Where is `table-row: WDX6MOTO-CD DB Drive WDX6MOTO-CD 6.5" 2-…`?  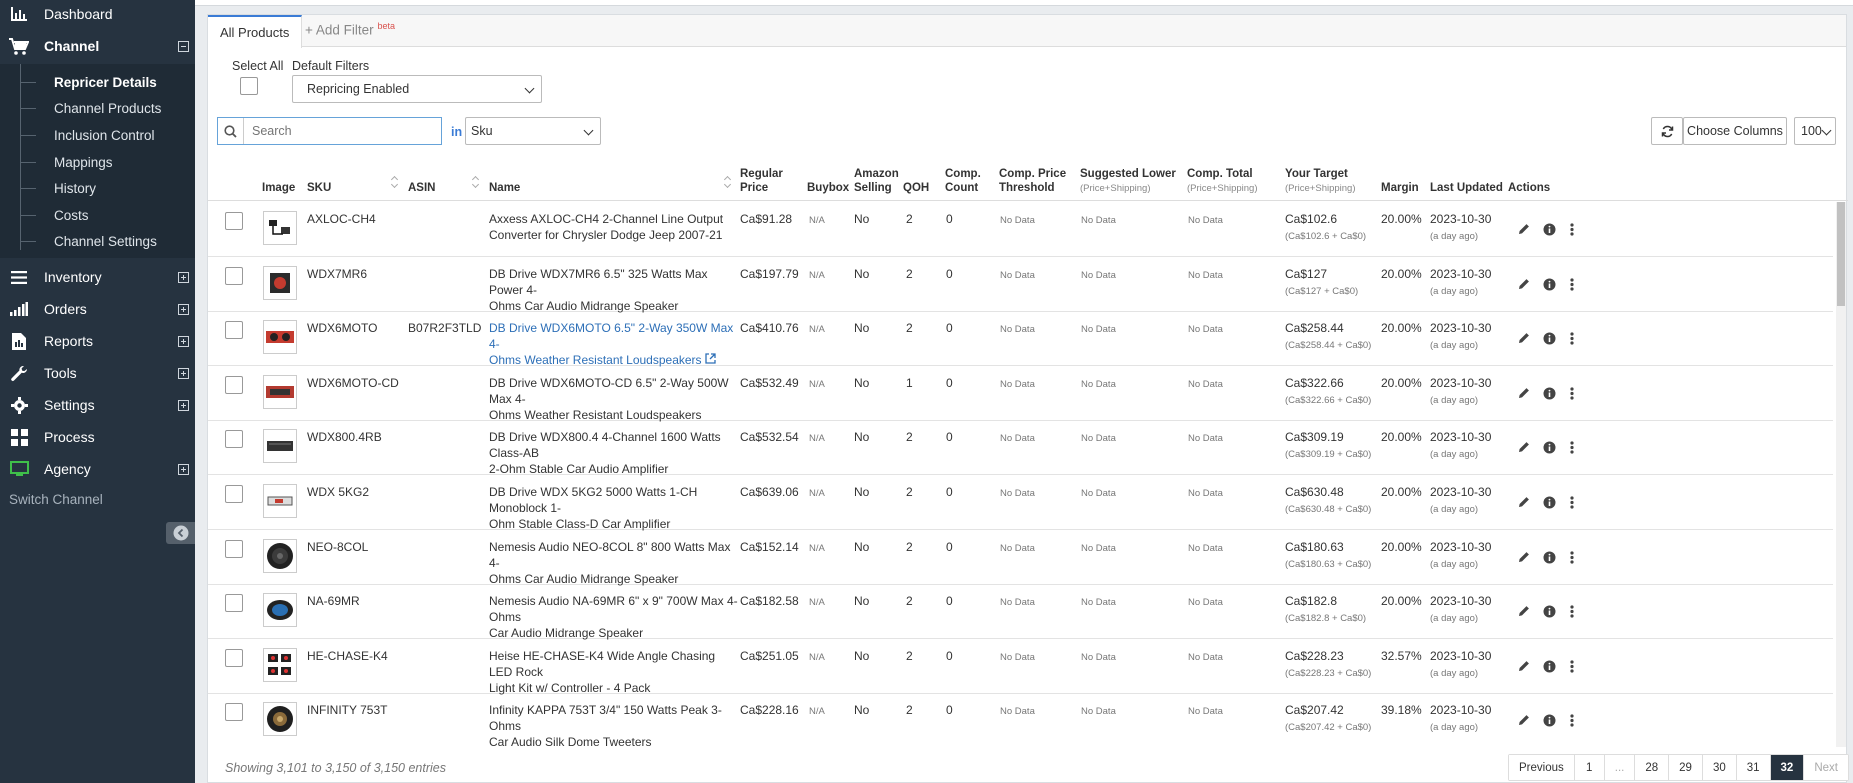 table-row: WDX6MOTO-CD DB Drive WDX6MOTO-CD 6.5" 2-… is located at coordinates (1020, 394).